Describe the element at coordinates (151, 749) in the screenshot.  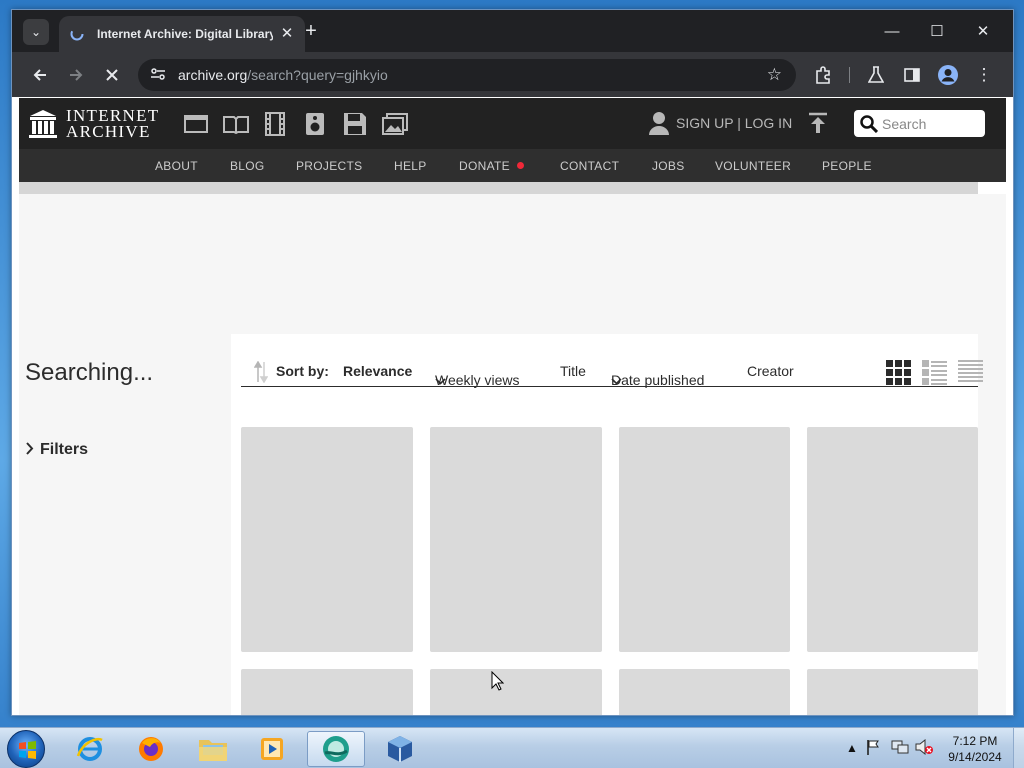
I see `taskbar-firefox-icon` at that location.